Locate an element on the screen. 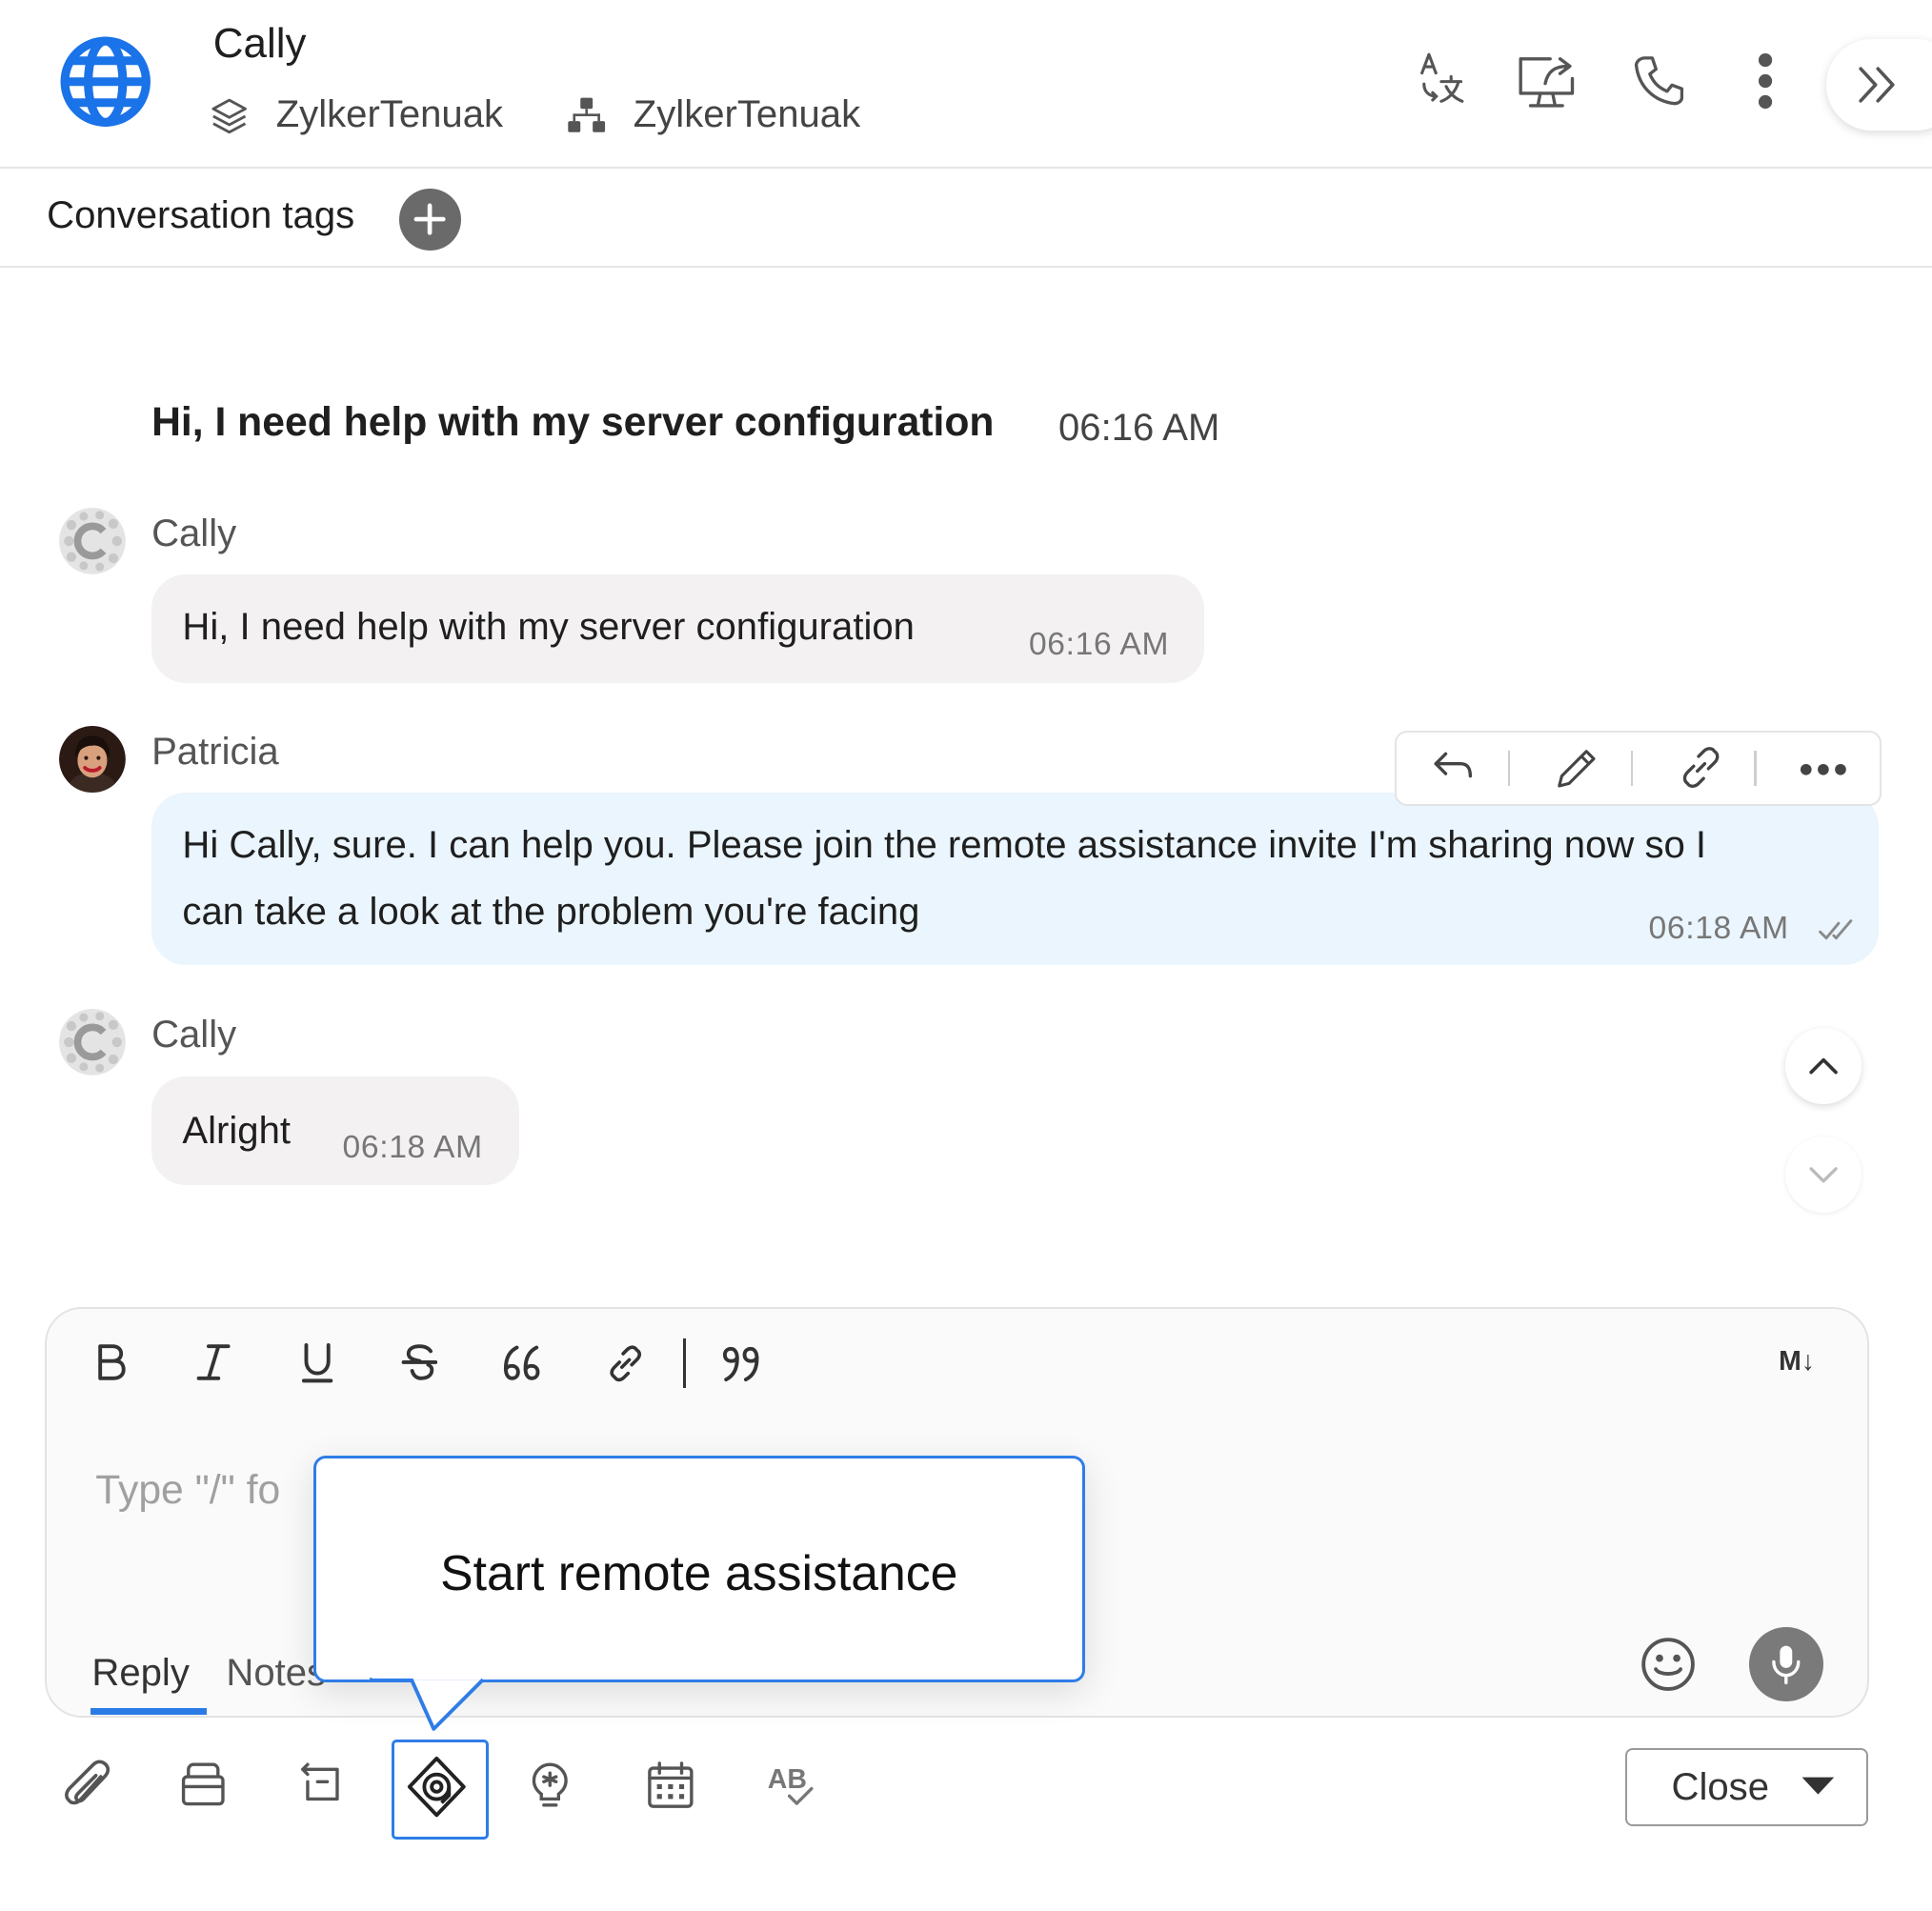 The height and width of the screenshot is (1911, 1932). idea-icon is located at coordinates (550, 1785).